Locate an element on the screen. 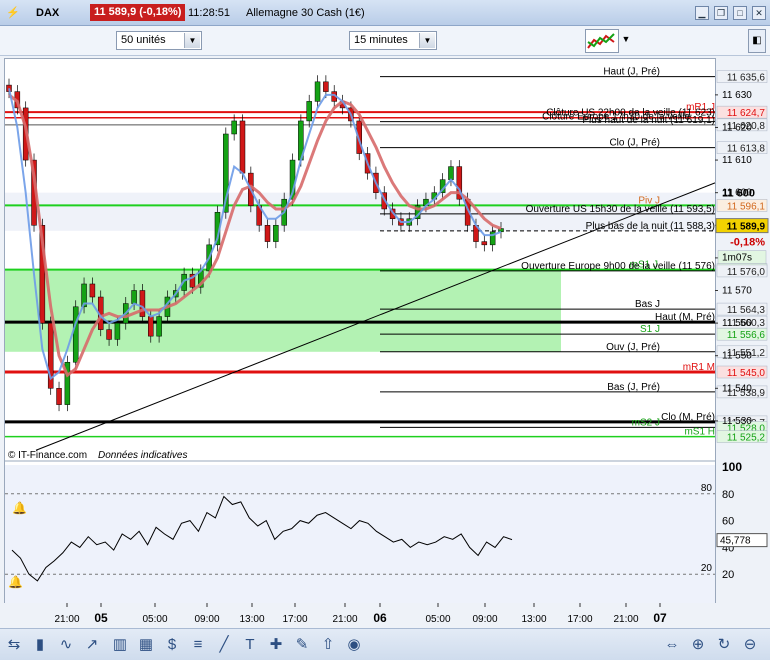  y-tick-label: 11 550 is located at coordinates (737, 356).